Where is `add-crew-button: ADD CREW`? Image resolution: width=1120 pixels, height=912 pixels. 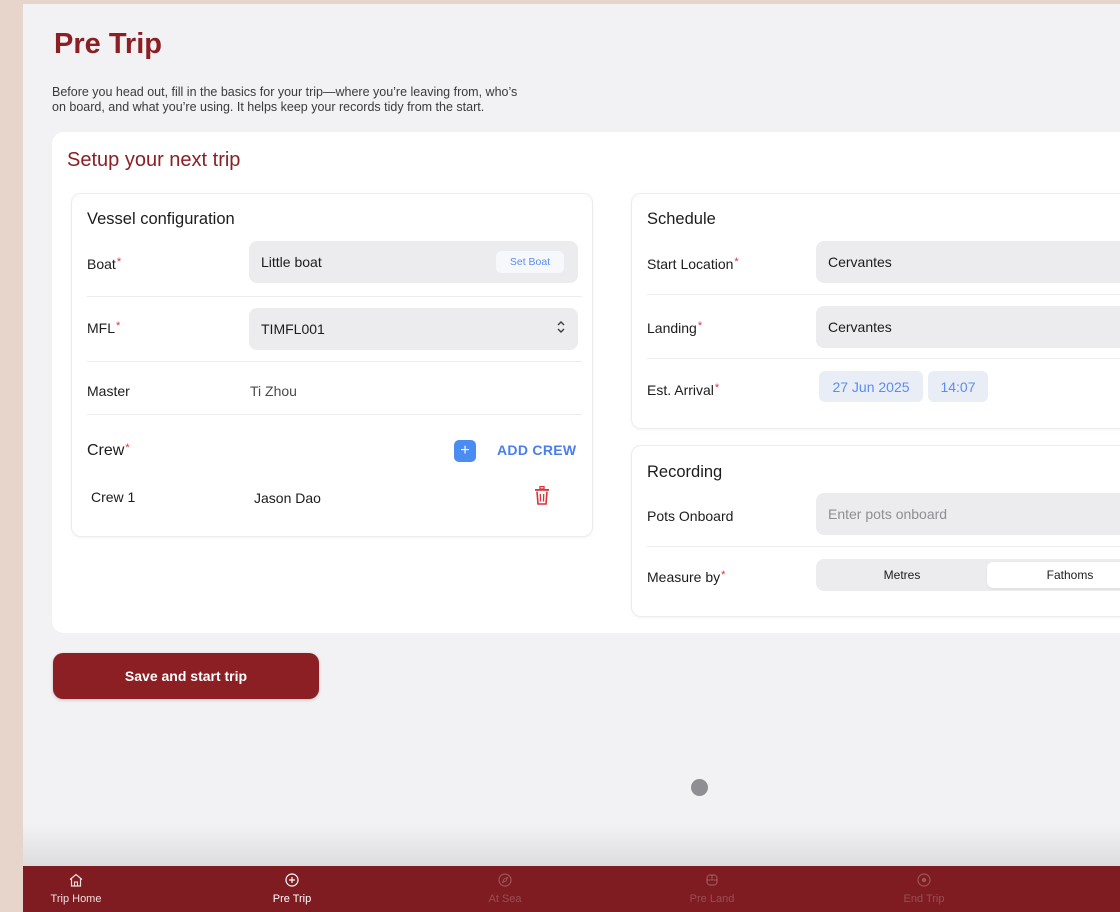
add-crew-button: ADD CREW is located at coordinates (536, 450).